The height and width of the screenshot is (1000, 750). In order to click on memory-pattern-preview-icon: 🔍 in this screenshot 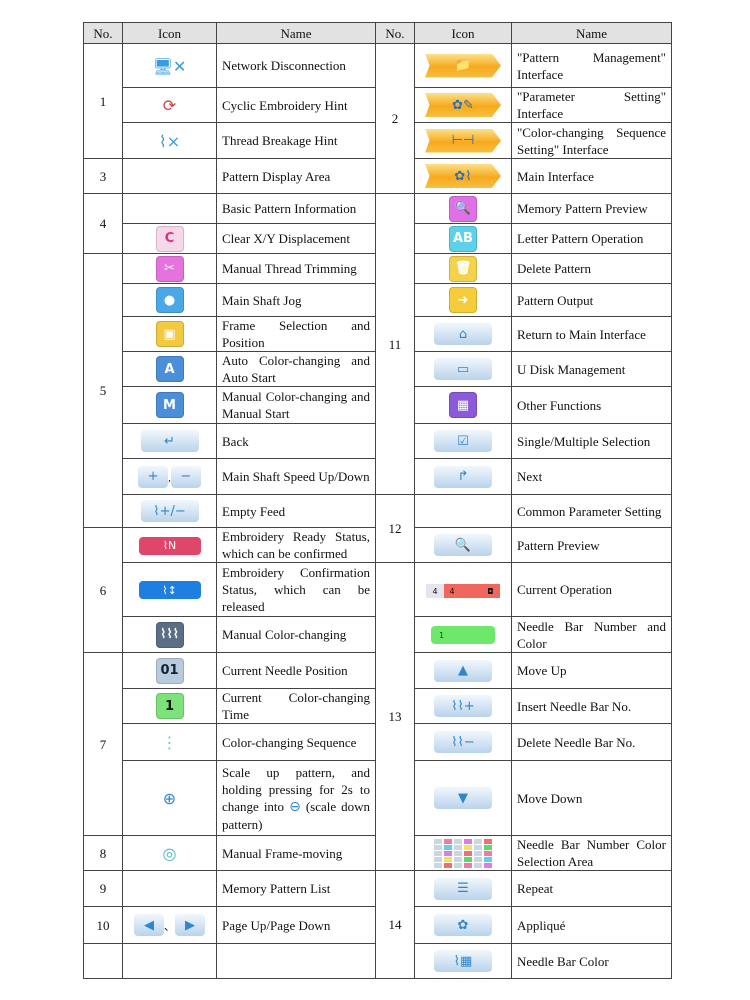, I will do `click(463, 208)`.